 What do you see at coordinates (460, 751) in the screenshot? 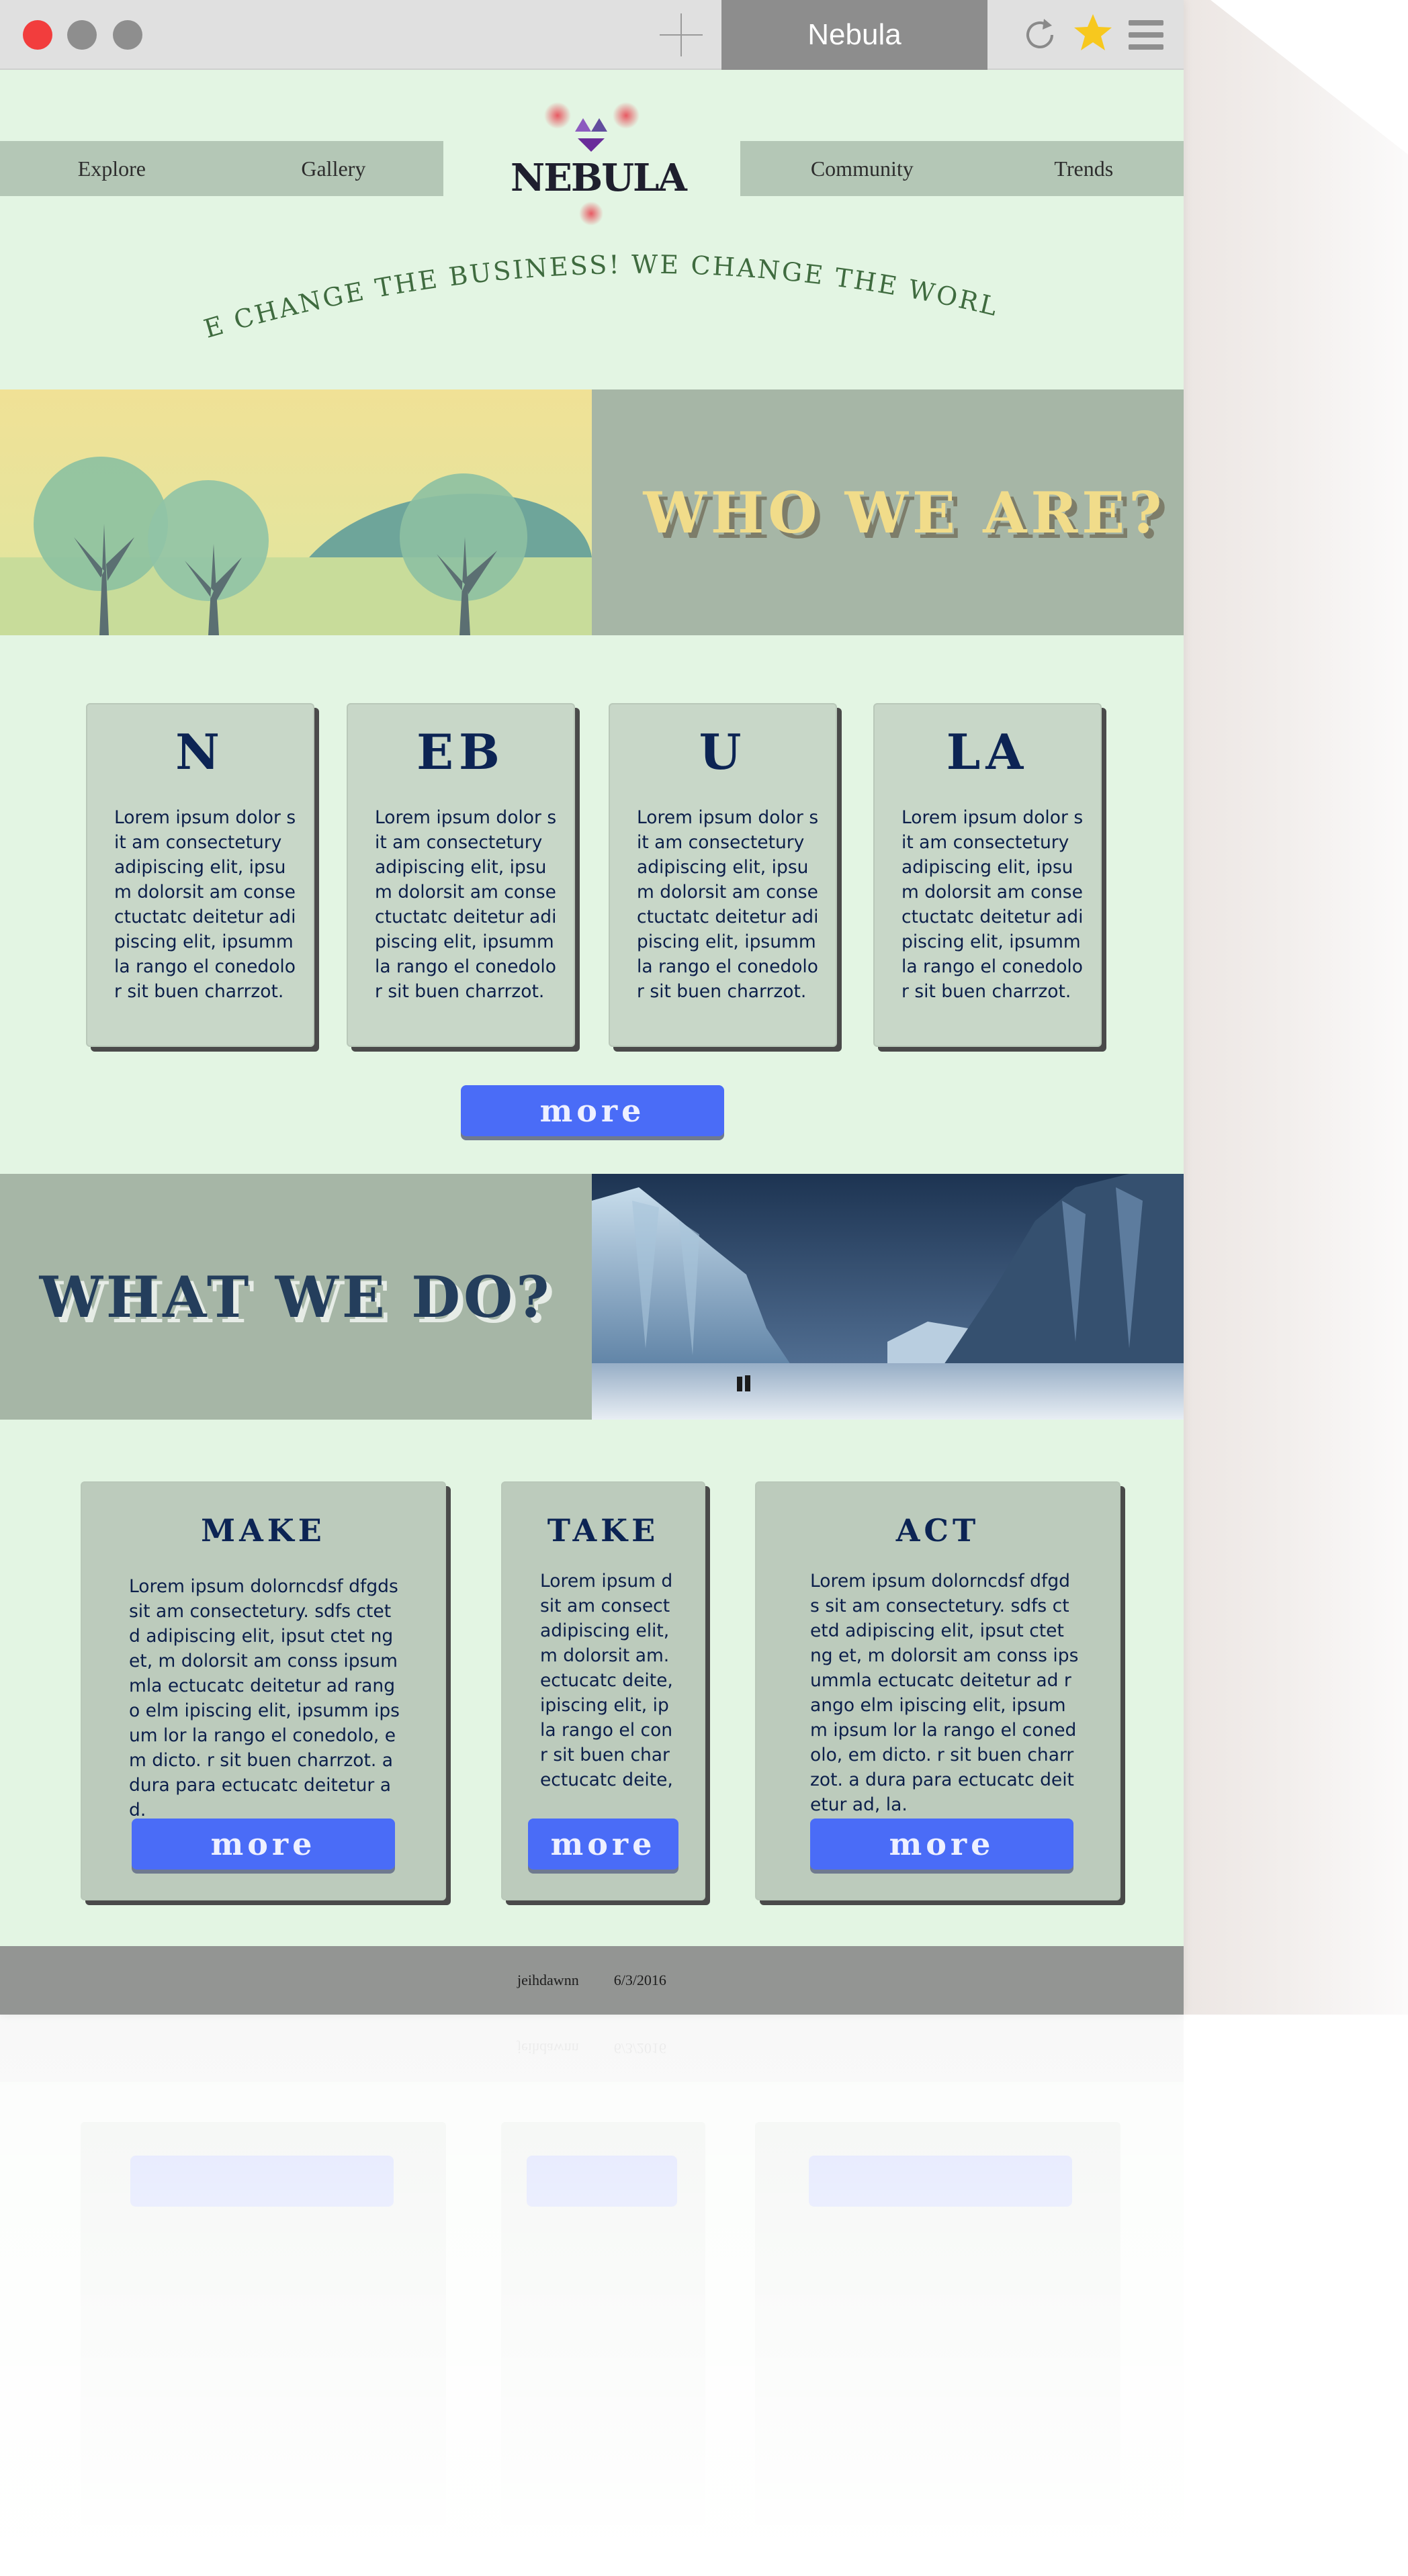
I see `card-title: EB` at bounding box center [460, 751].